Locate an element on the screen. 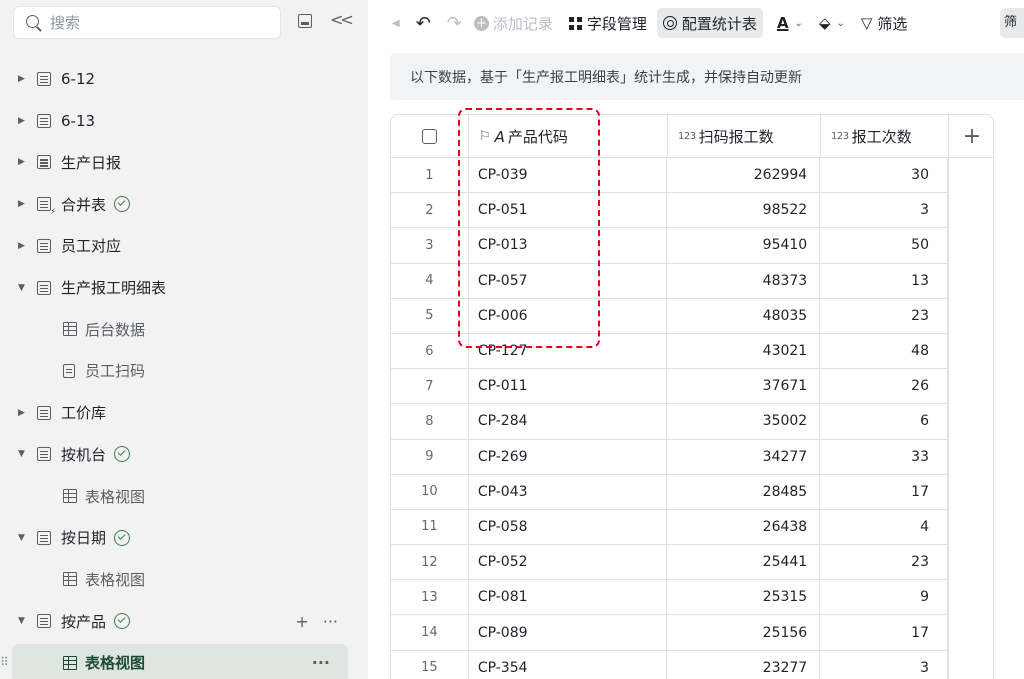 Image resolution: width=1024 pixels, height=679 pixels. product-code-cell: CP-089 is located at coordinates (568, 632).